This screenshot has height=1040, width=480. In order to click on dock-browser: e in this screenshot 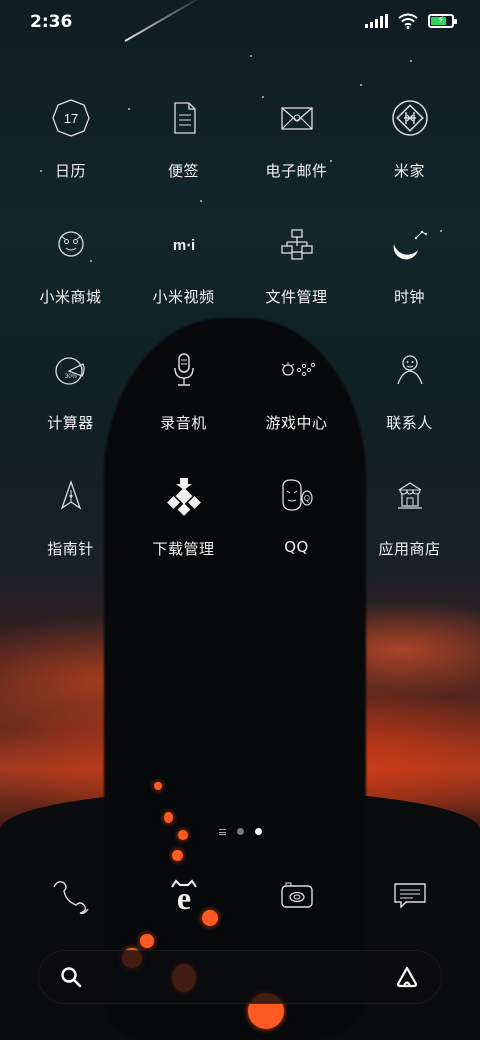, I will do `click(183, 896)`.